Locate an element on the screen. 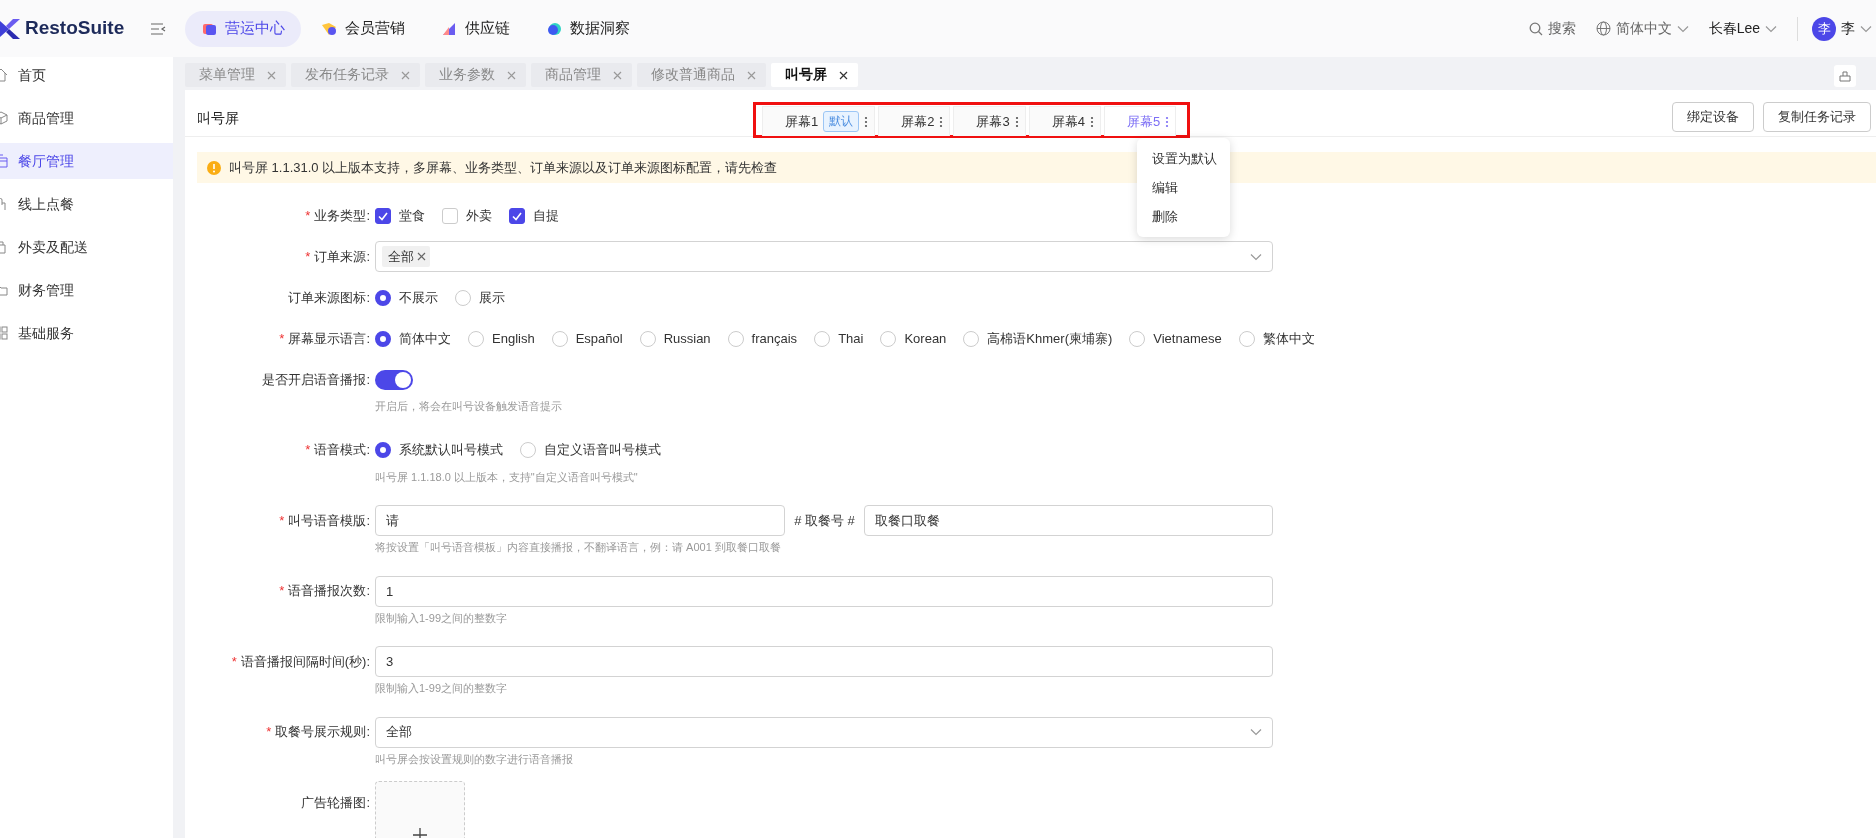  field-label: 业务类型: is located at coordinates (342, 215).